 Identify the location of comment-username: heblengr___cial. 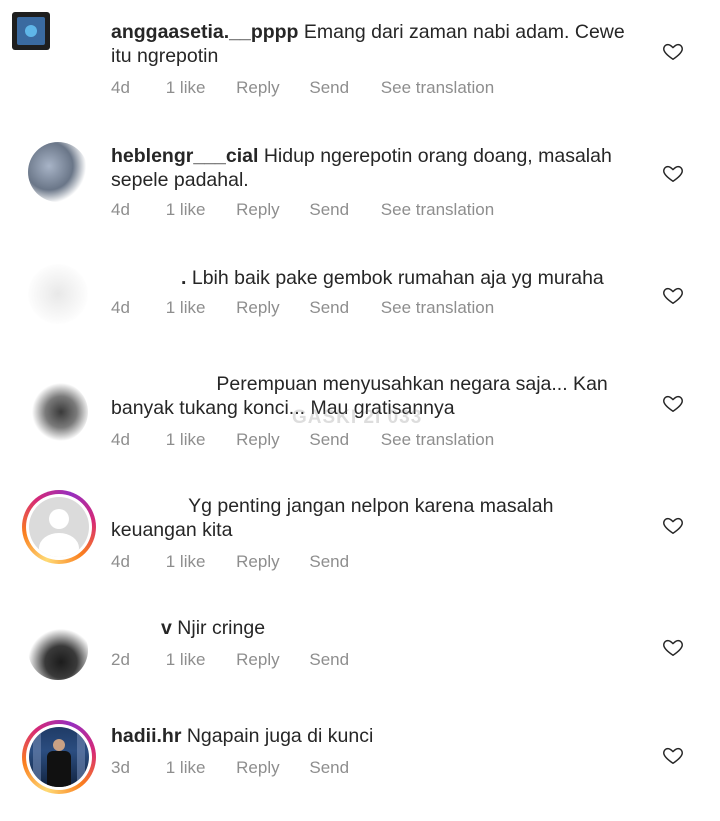
(184, 156).